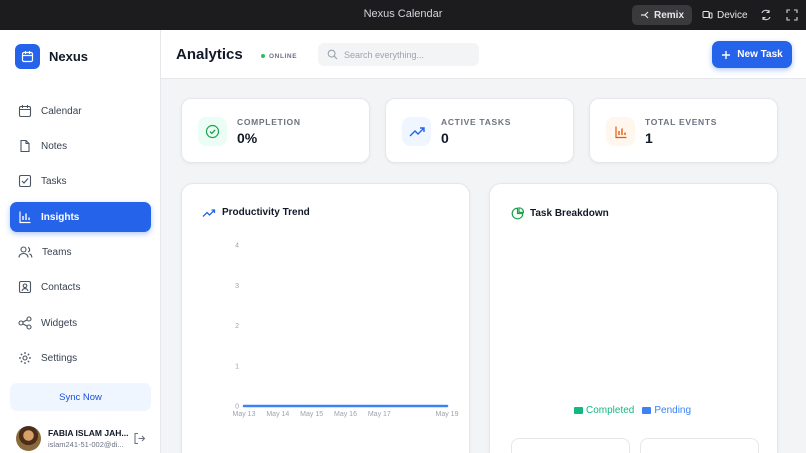 The height and width of the screenshot is (453, 806). I want to click on checkbox-icon, so click(25, 181).